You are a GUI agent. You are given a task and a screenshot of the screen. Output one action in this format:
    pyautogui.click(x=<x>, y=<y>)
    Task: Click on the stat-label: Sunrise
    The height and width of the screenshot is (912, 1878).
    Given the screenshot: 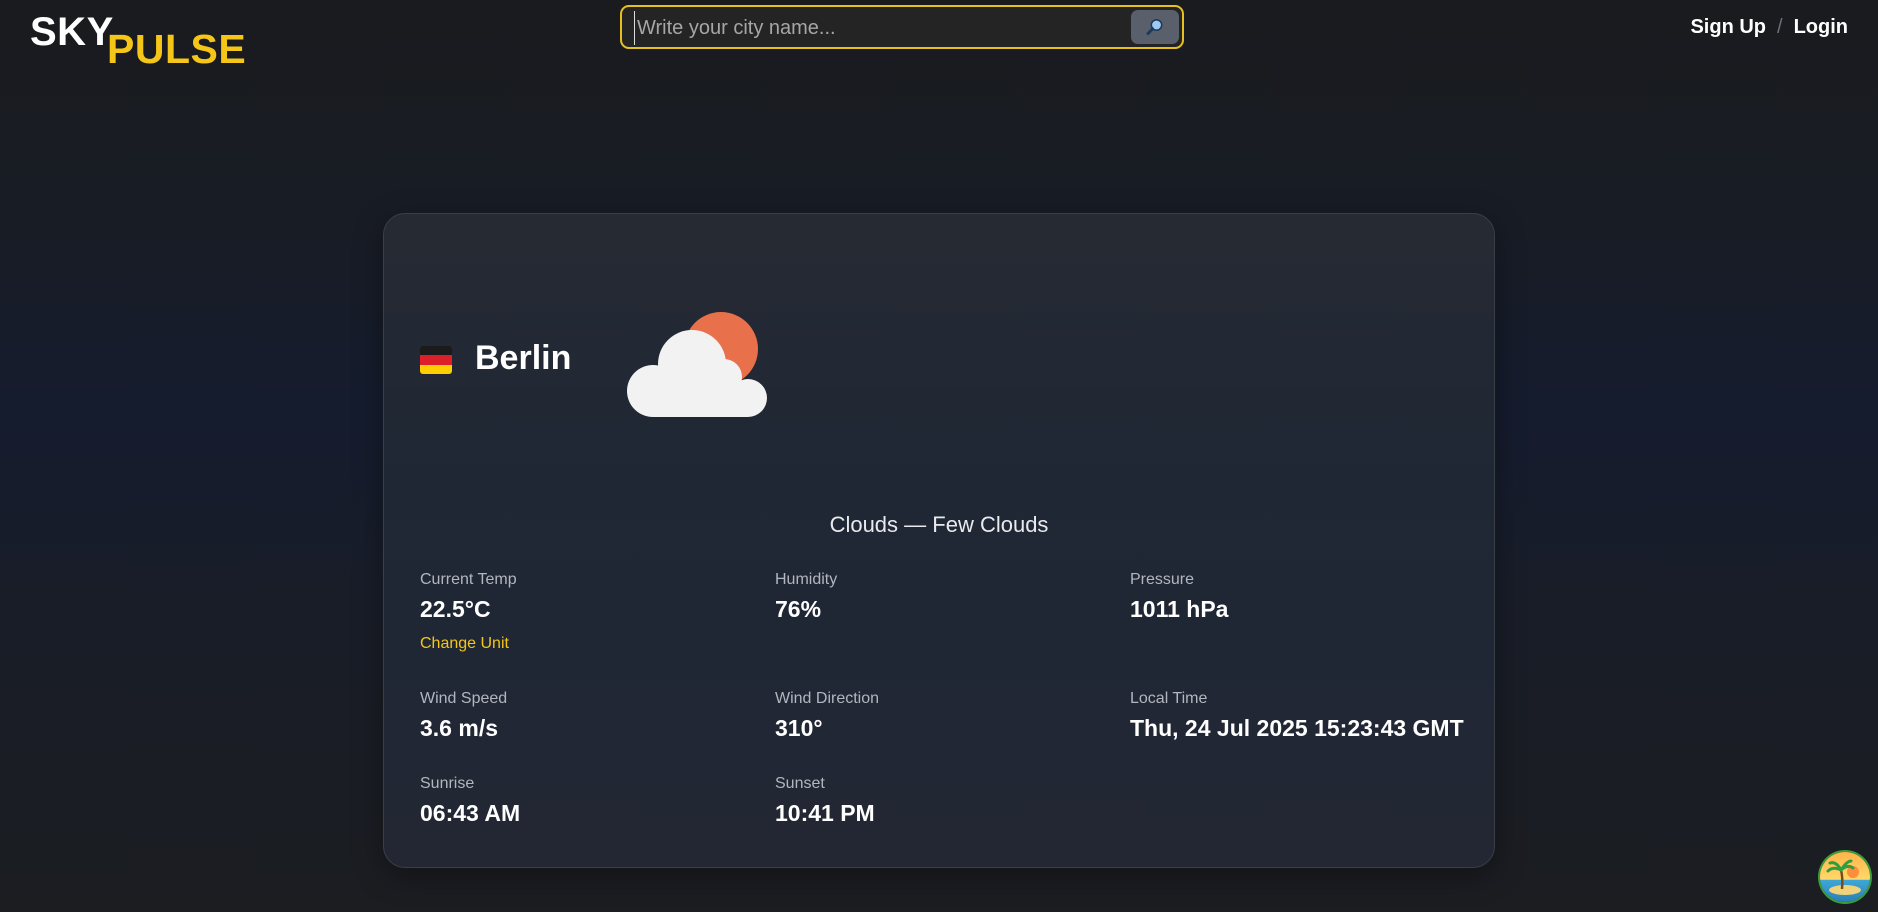 What is the action you would take?
    pyautogui.click(x=447, y=783)
    